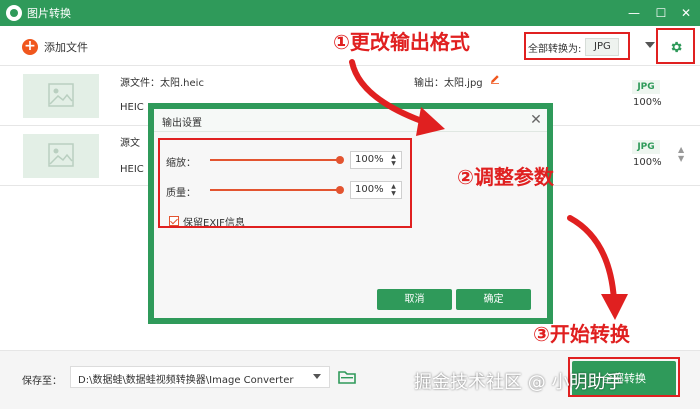 Image resolution: width=700 pixels, height=409 pixels. I want to click on annotation-step1: ①更改输出格式, so click(401, 42).